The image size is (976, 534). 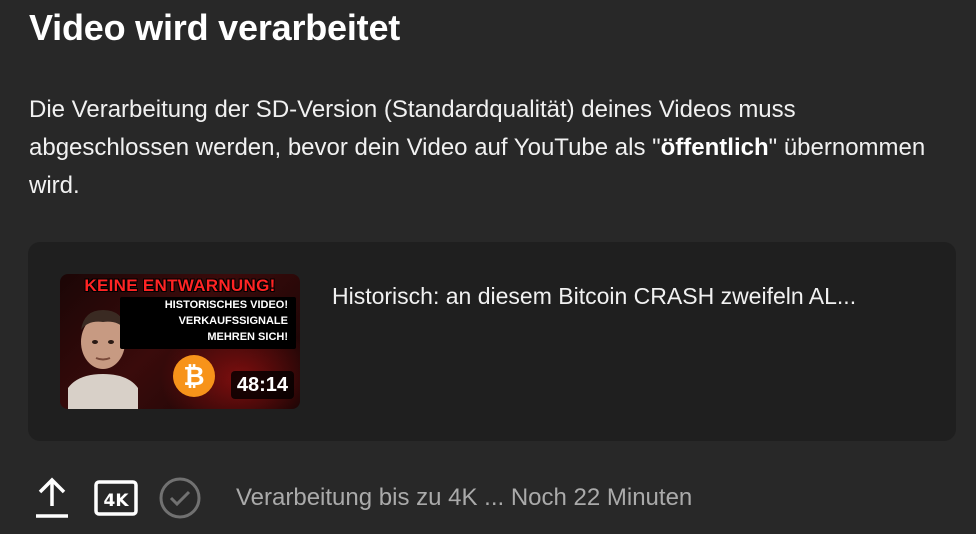 I want to click on dialog-title: Video wird verarbeitet, so click(x=215, y=27).